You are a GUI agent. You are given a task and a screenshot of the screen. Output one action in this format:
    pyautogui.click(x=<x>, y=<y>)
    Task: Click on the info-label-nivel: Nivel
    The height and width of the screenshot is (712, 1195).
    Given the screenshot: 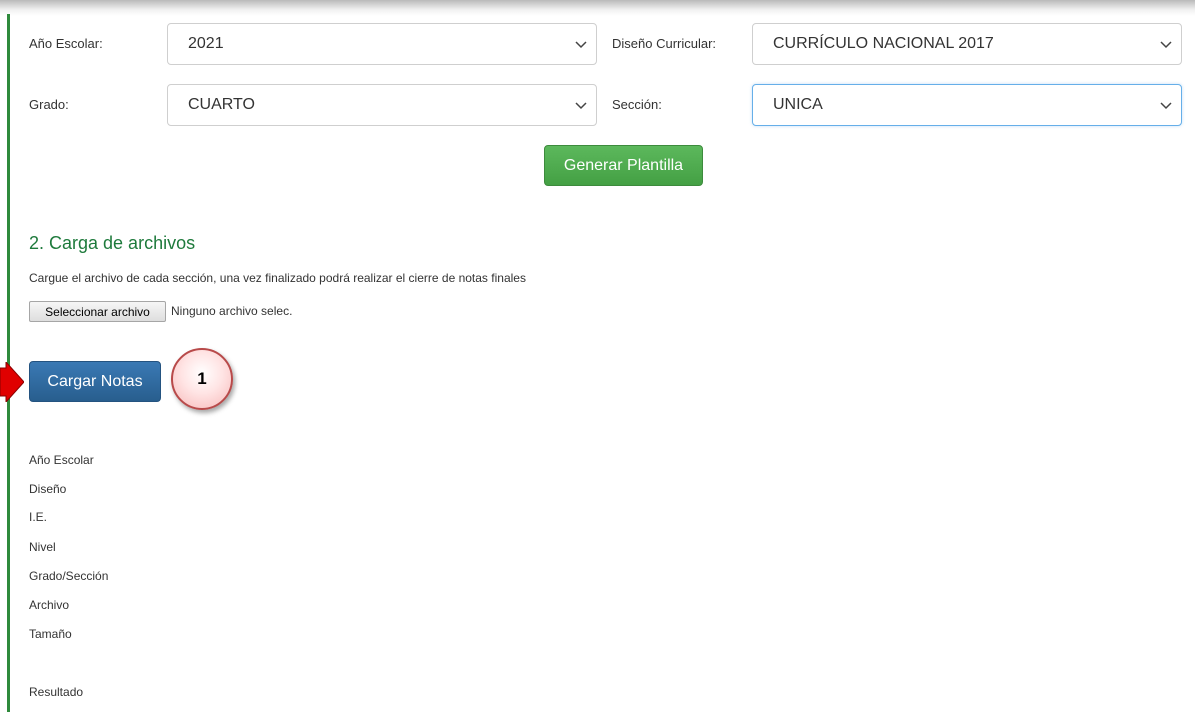 What is the action you would take?
    pyautogui.click(x=42, y=547)
    